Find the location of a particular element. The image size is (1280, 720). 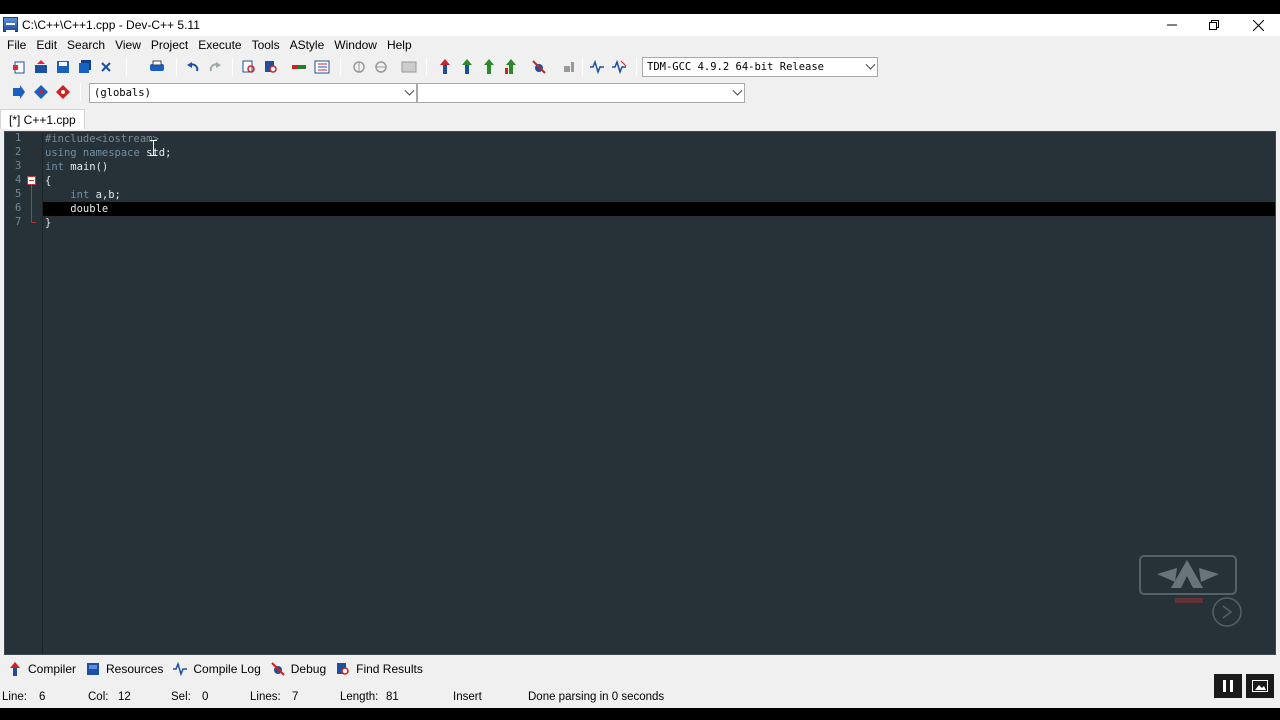

replace-button is located at coordinates (271, 67).